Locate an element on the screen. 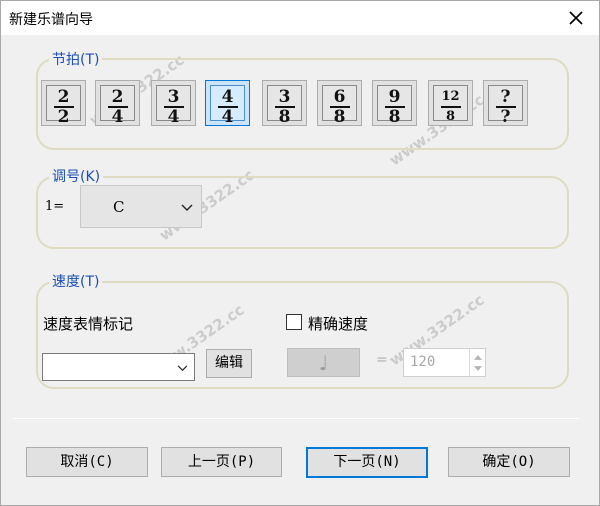 The height and width of the screenshot is (506, 600). time-signature-denominator: ? is located at coordinates (505, 117).